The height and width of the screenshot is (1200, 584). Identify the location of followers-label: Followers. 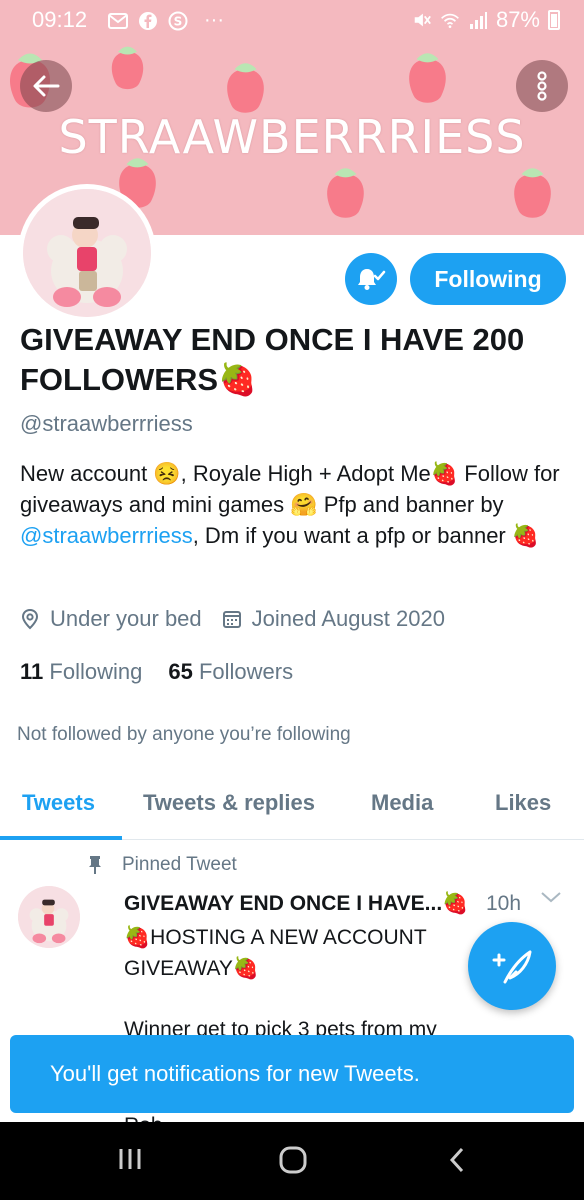
(246, 671).